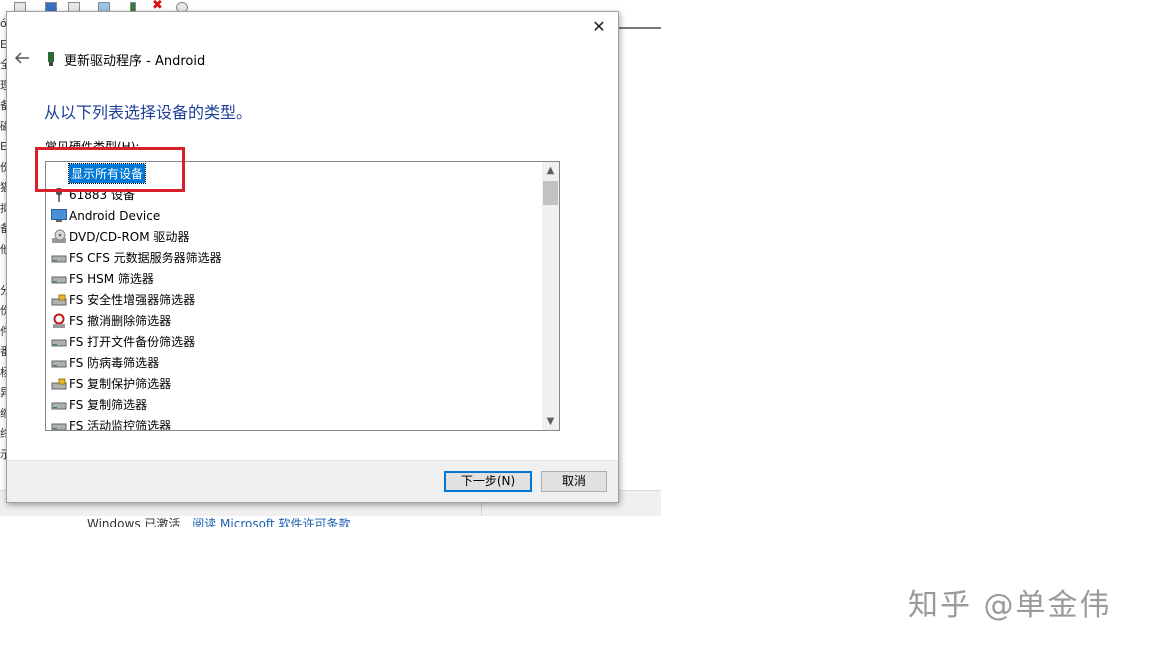 This screenshot has height=648, width=1152. Describe the element at coordinates (271, 522) in the screenshot. I see `license-terms-link: 阅读 Microsoft 软件许可条款` at that location.